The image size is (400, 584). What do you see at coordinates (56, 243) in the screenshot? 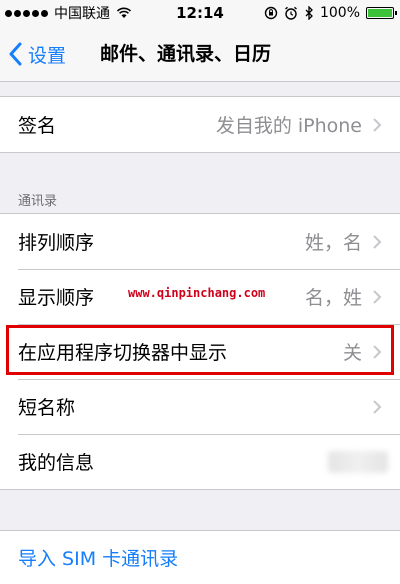
I see `sort-order-label: 排列顺序` at bounding box center [56, 243].